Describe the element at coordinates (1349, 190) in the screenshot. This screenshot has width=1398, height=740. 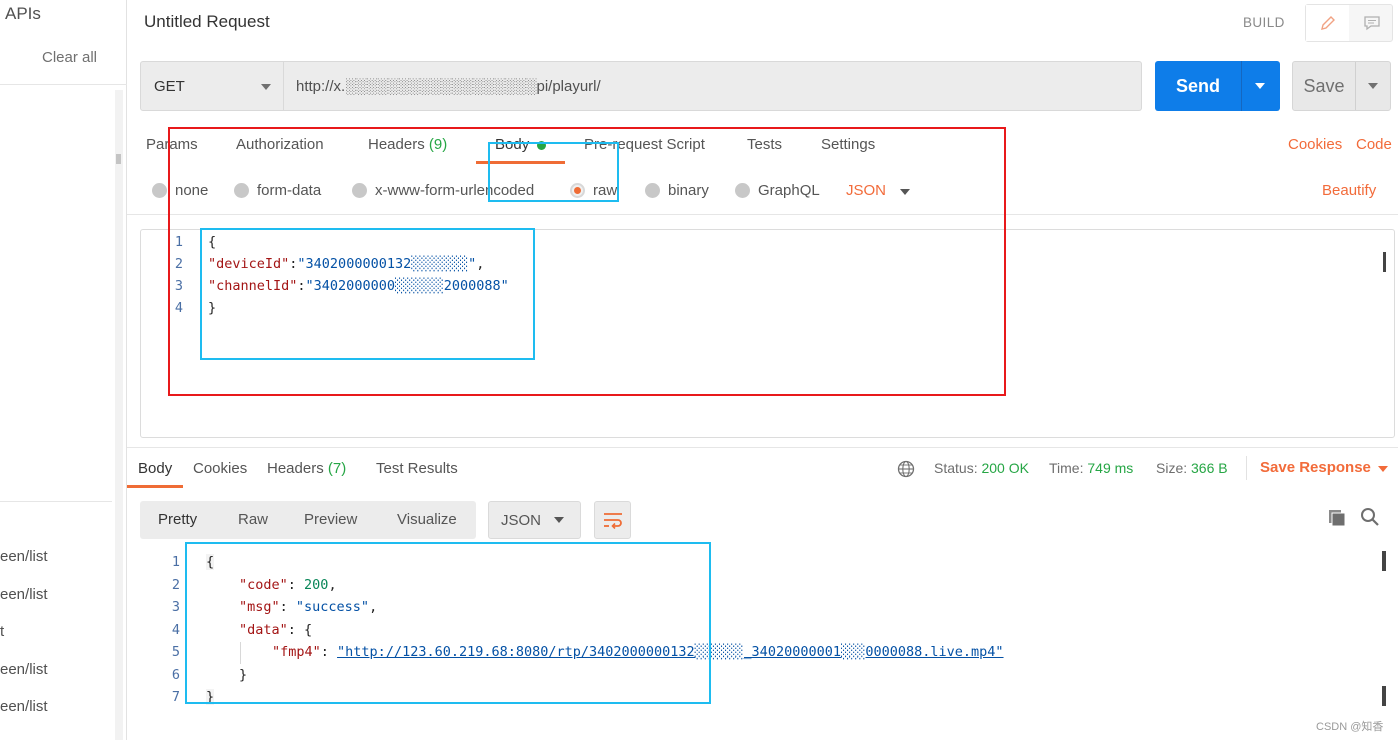
I see `beautify-link: Beautify` at that location.